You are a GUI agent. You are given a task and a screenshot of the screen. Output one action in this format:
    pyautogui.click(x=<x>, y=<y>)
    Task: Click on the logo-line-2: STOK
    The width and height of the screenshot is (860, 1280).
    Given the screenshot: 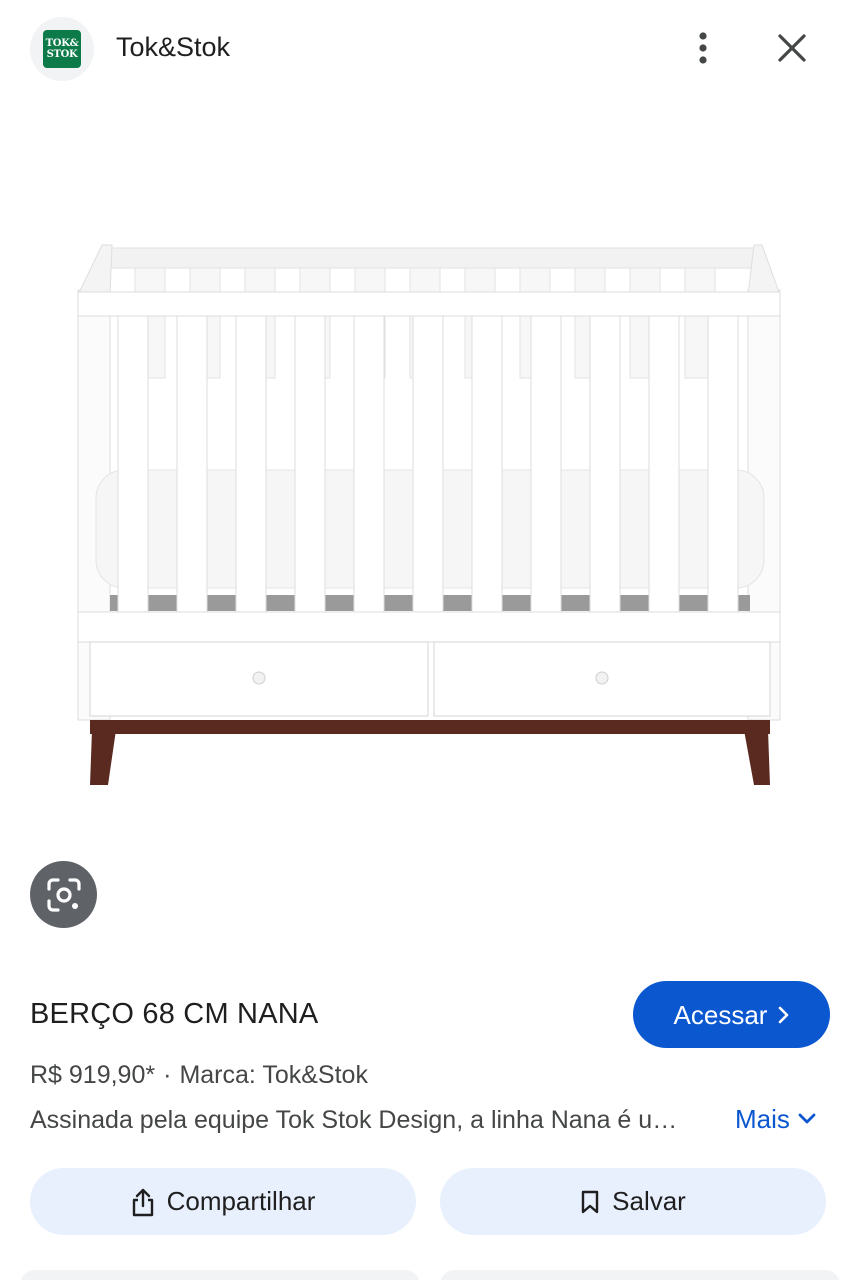 What is the action you would take?
    pyautogui.click(x=62, y=54)
    